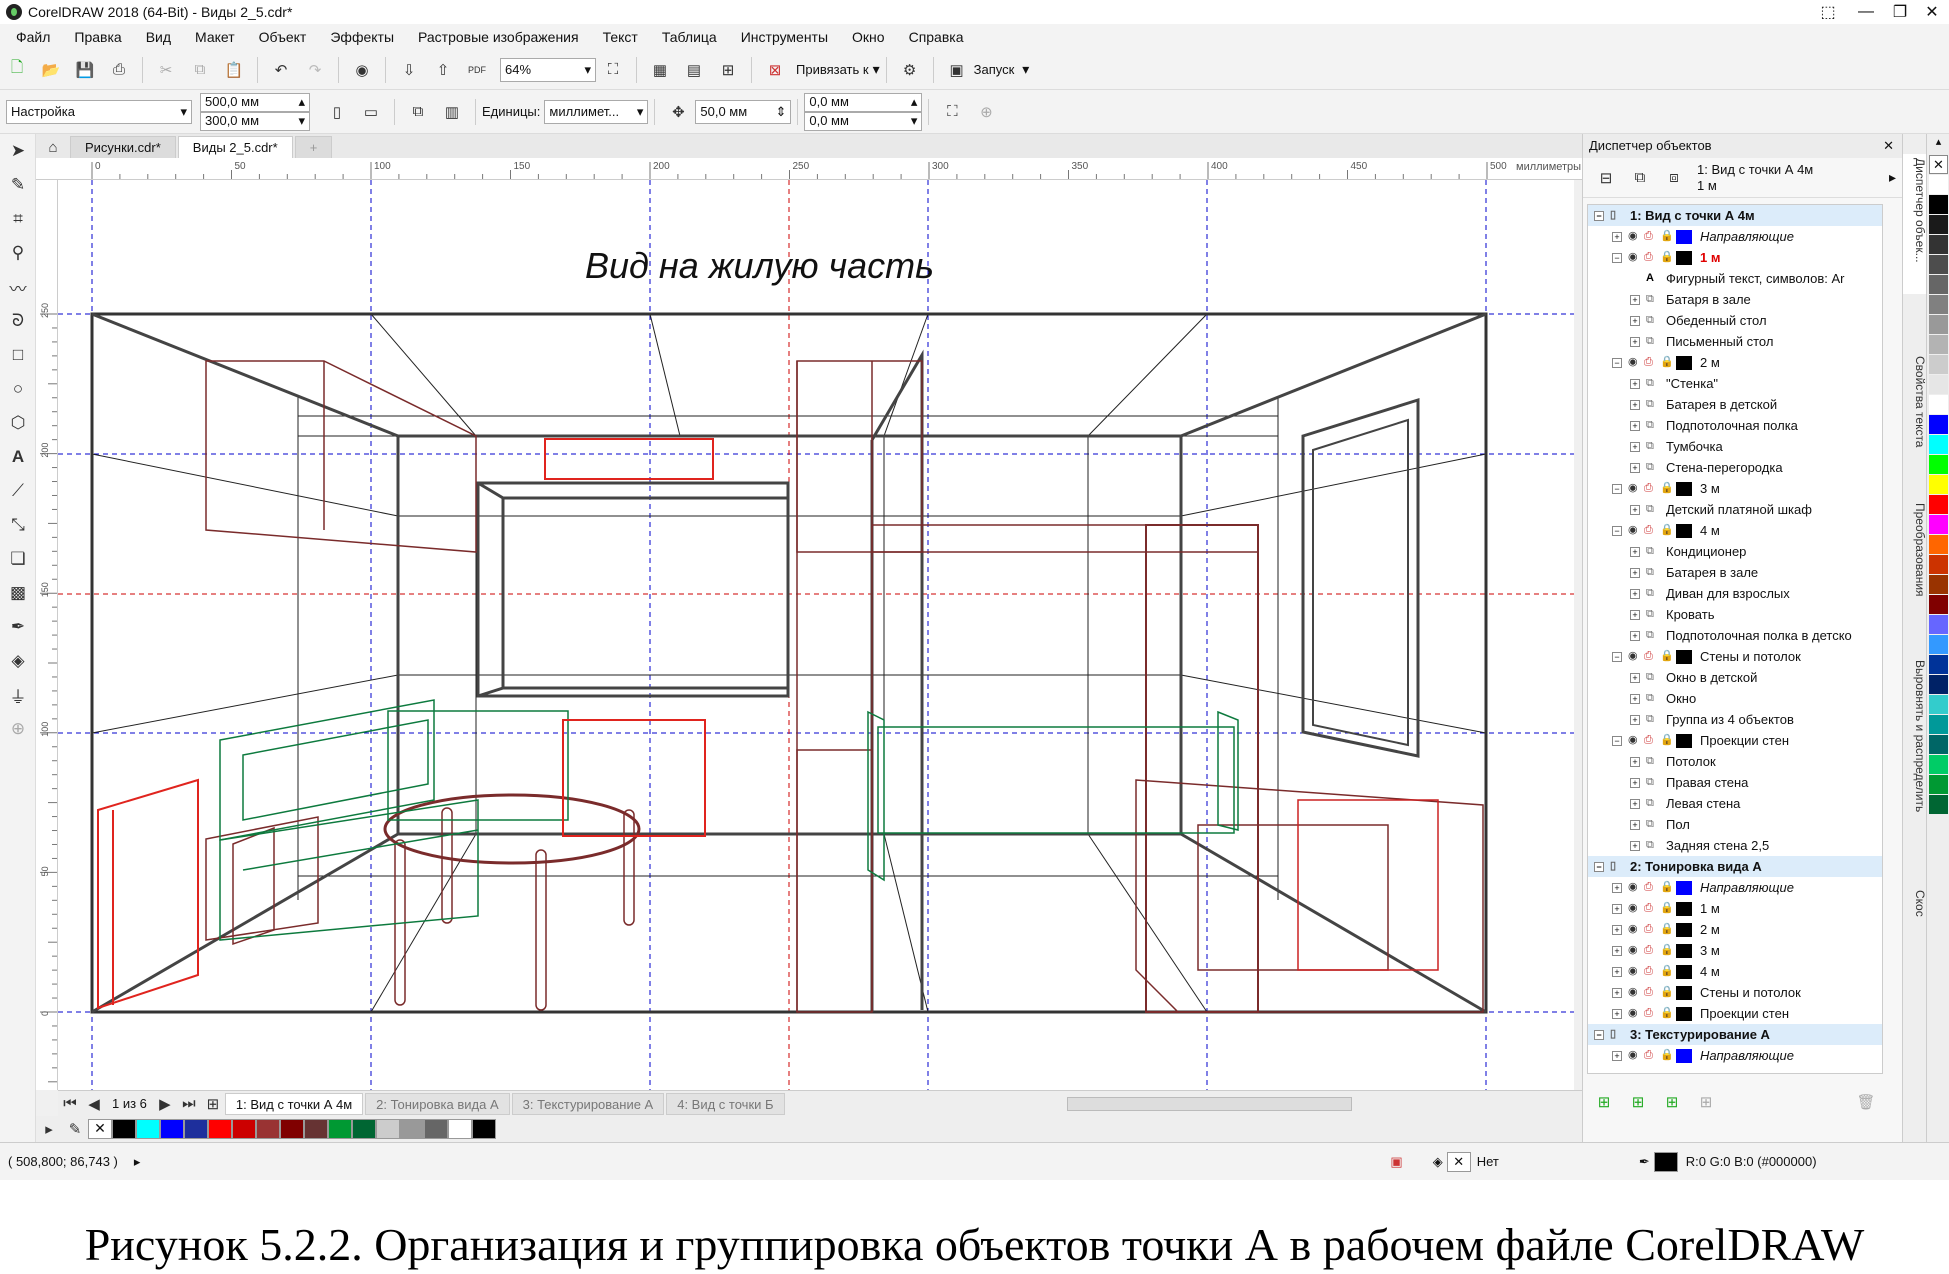  Describe the element at coordinates (1396, 1162) in the screenshot. I see `color-proof-icon: ▣` at that location.